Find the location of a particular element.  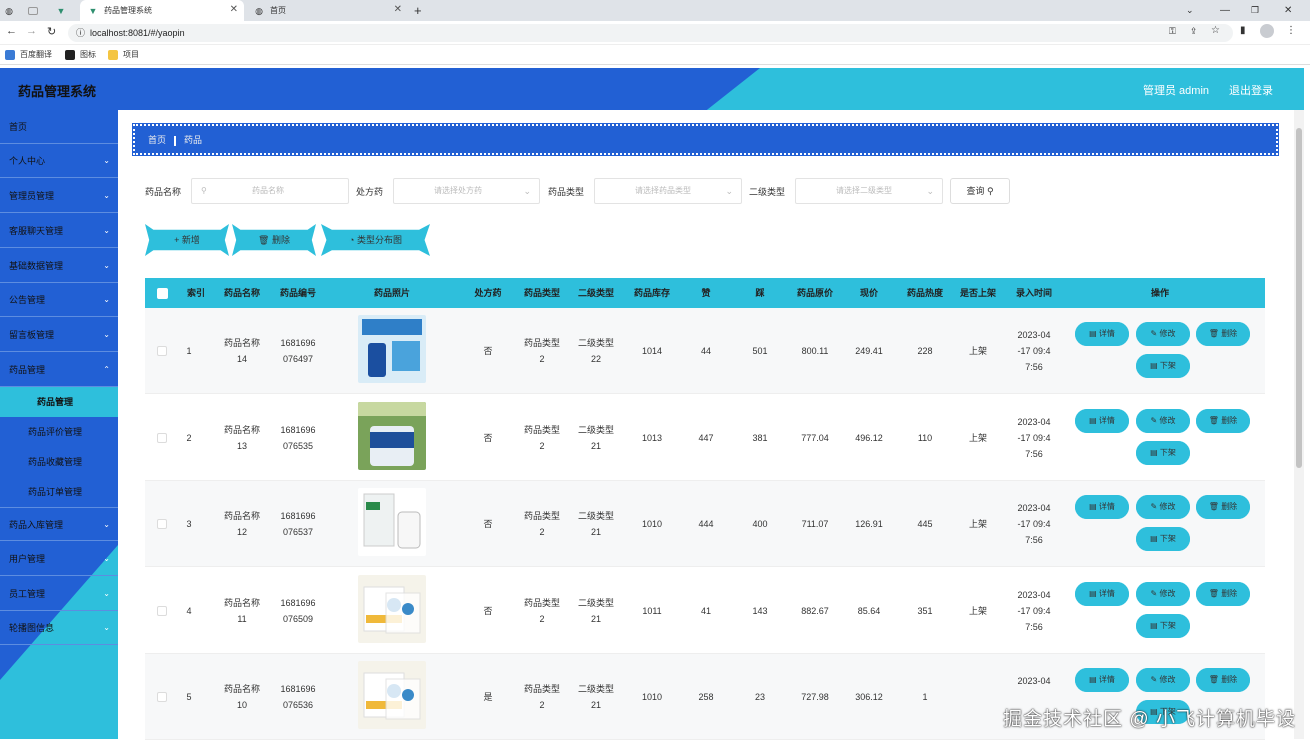

tab-label: 药品管理系统 is located at coordinates (128, 10).